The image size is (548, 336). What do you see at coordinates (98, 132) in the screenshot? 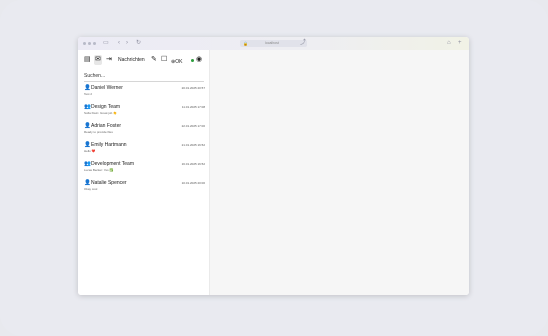
I see `chat-preview: Ready to provide files` at bounding box center [98, 132].